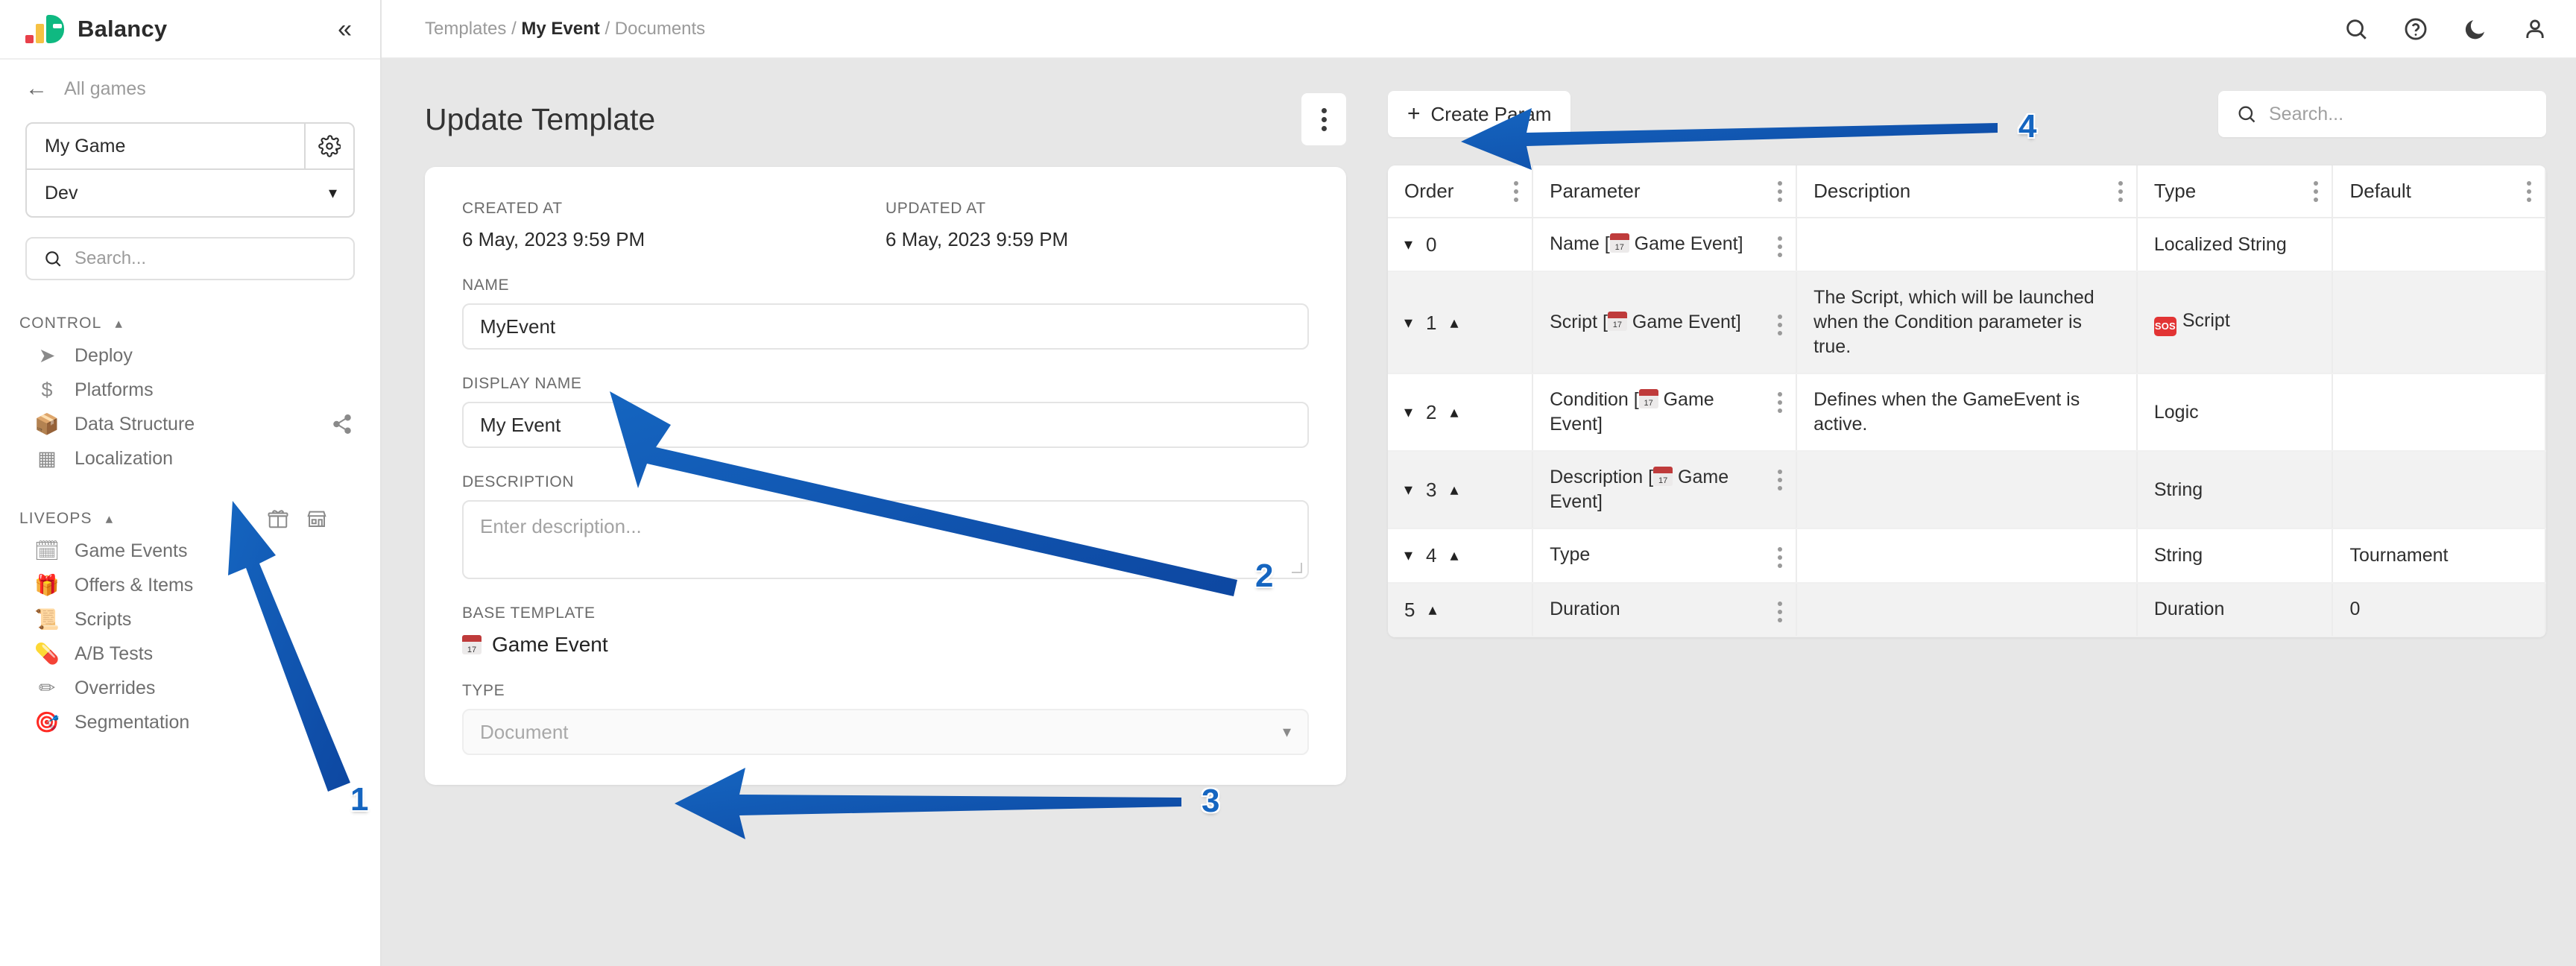  I want to click on sidebar-item-platforms: $ Platforms, so click(190, 390).